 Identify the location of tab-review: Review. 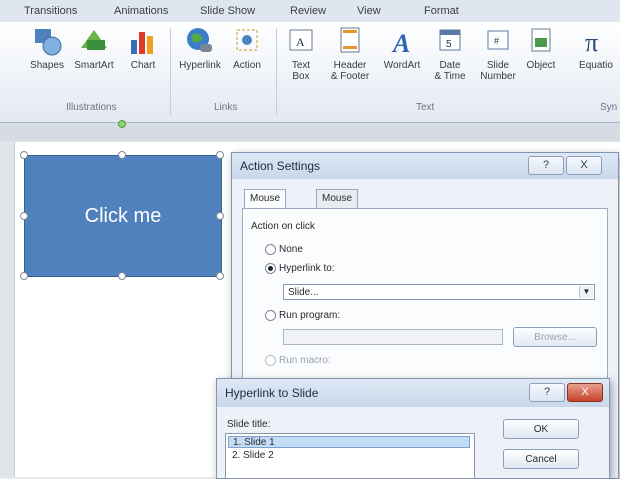
(308, 11).